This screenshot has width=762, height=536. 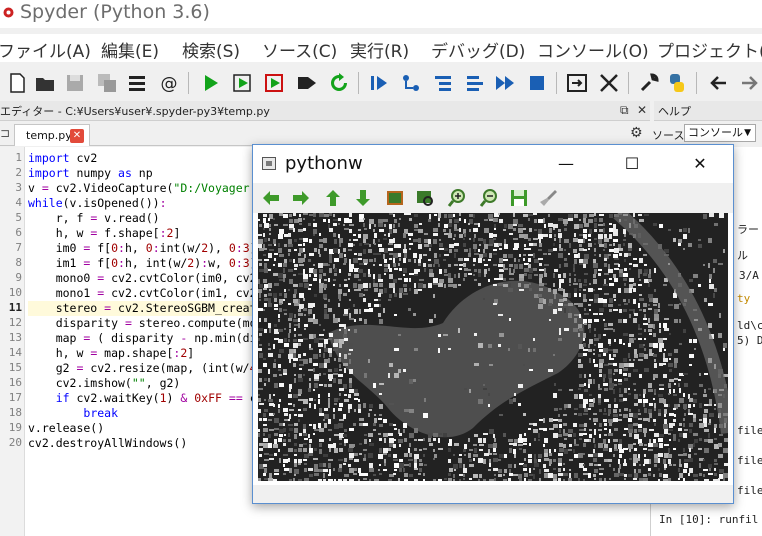 What do you see at coordinates (211, 83) in the screenshot?
I see `run-icon` at bounding box center [211, 83].